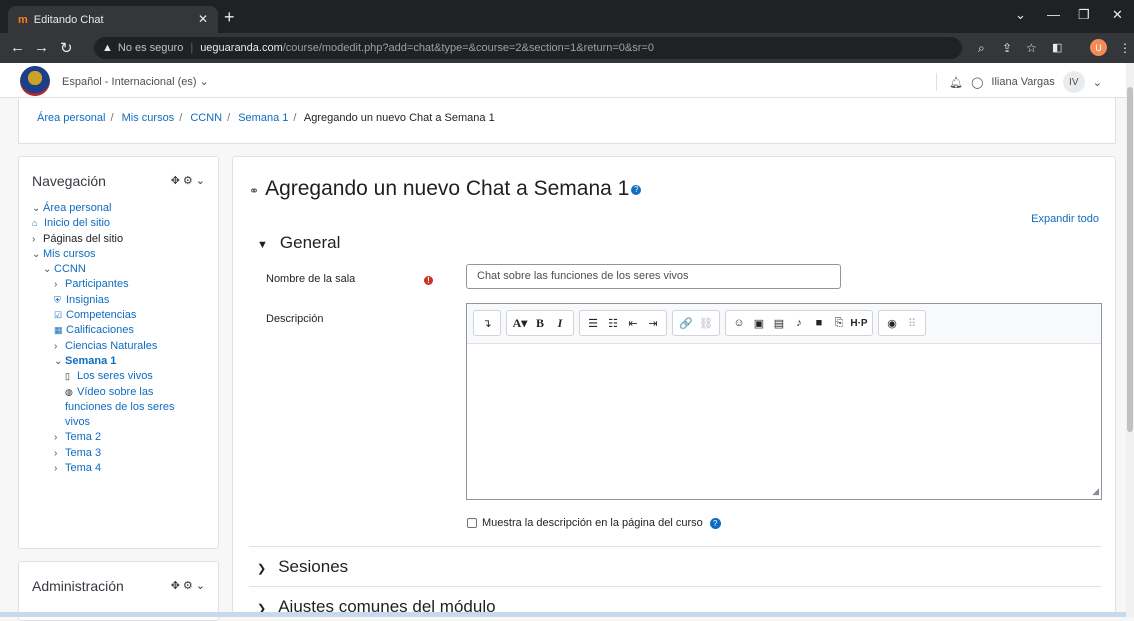 The image size is (1134, 621). I want to click on nav-mis-cursos: ⌄ Mis cursos, so click(124, 254).